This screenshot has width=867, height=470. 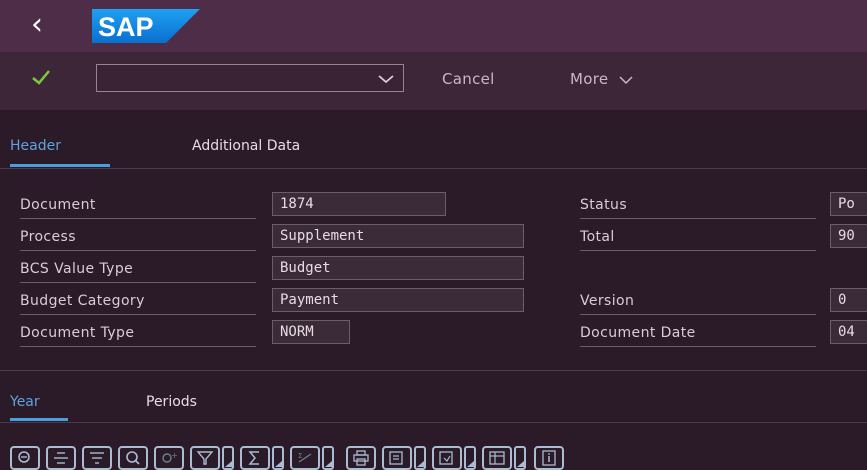 I want to click on search-row-icon, so click(x=24, y=457).